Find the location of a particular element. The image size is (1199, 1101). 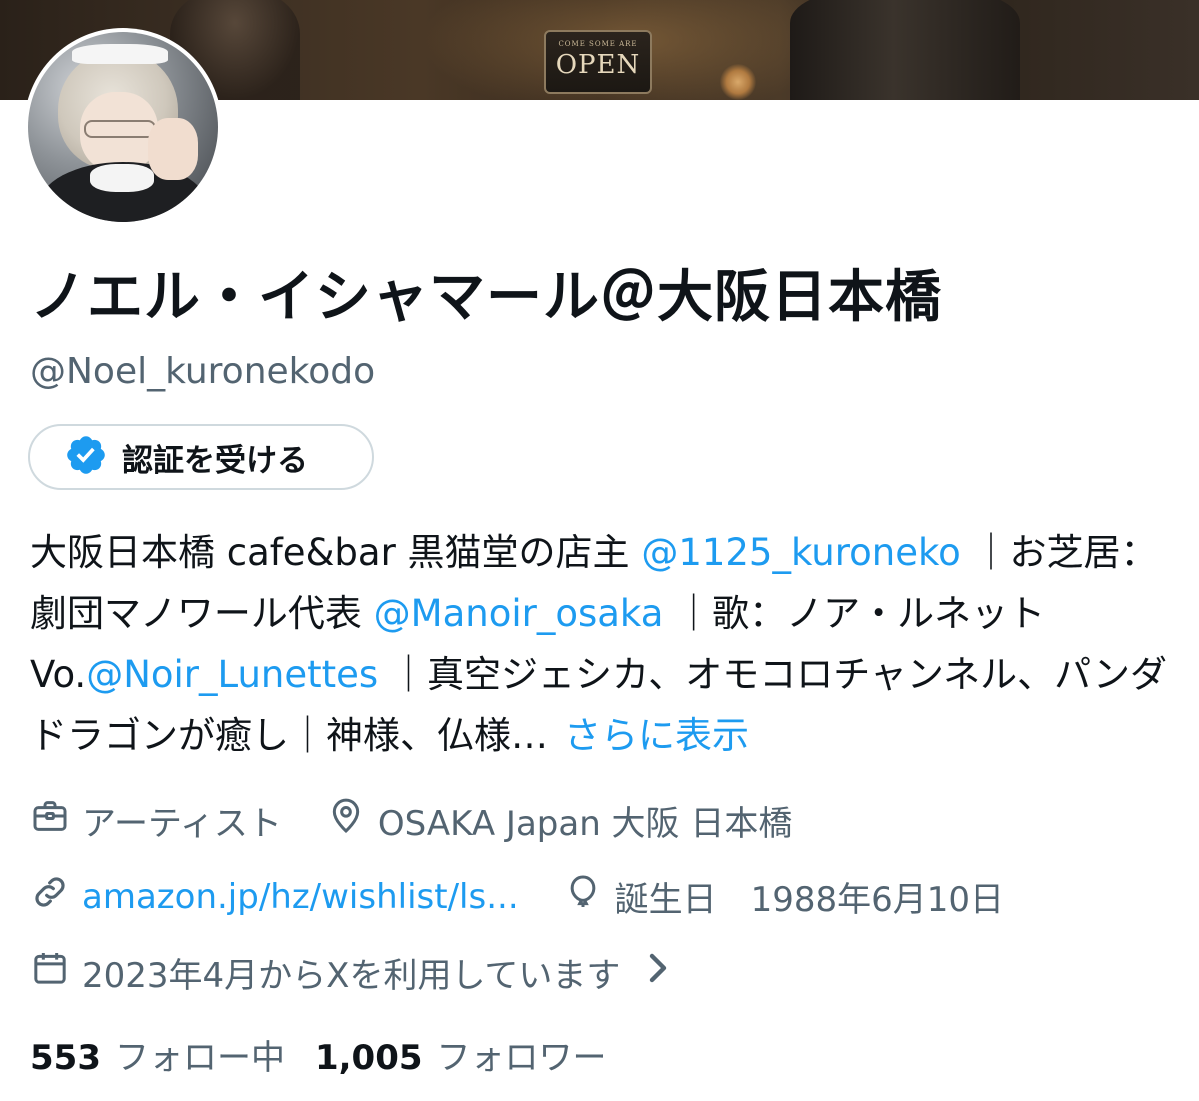

user-handle: @Noel_kuronekodo is located at coordinates (203, 371).